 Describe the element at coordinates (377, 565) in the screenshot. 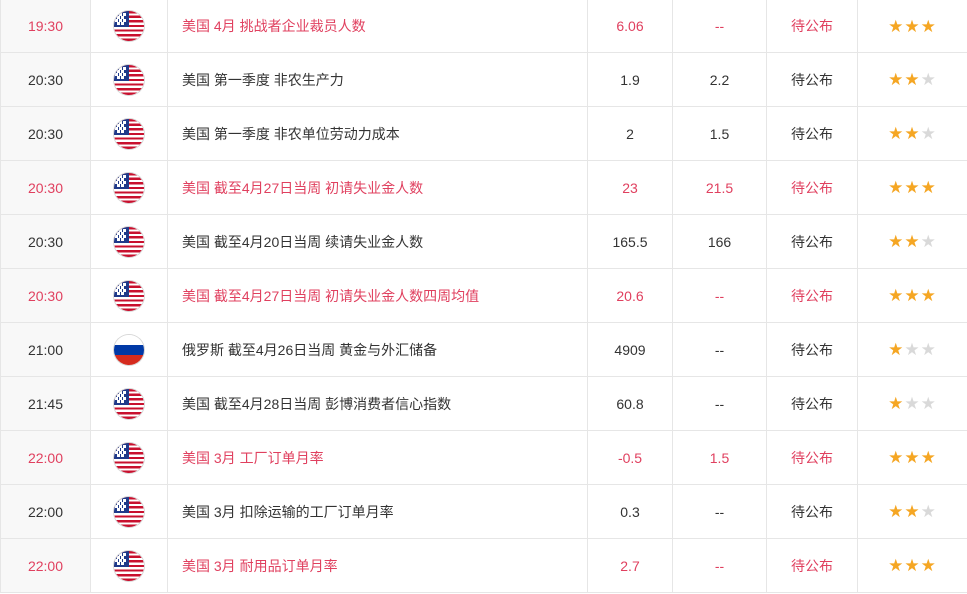

I see `event-name-link: 美国 3月 耐用品订单月率` at that location.